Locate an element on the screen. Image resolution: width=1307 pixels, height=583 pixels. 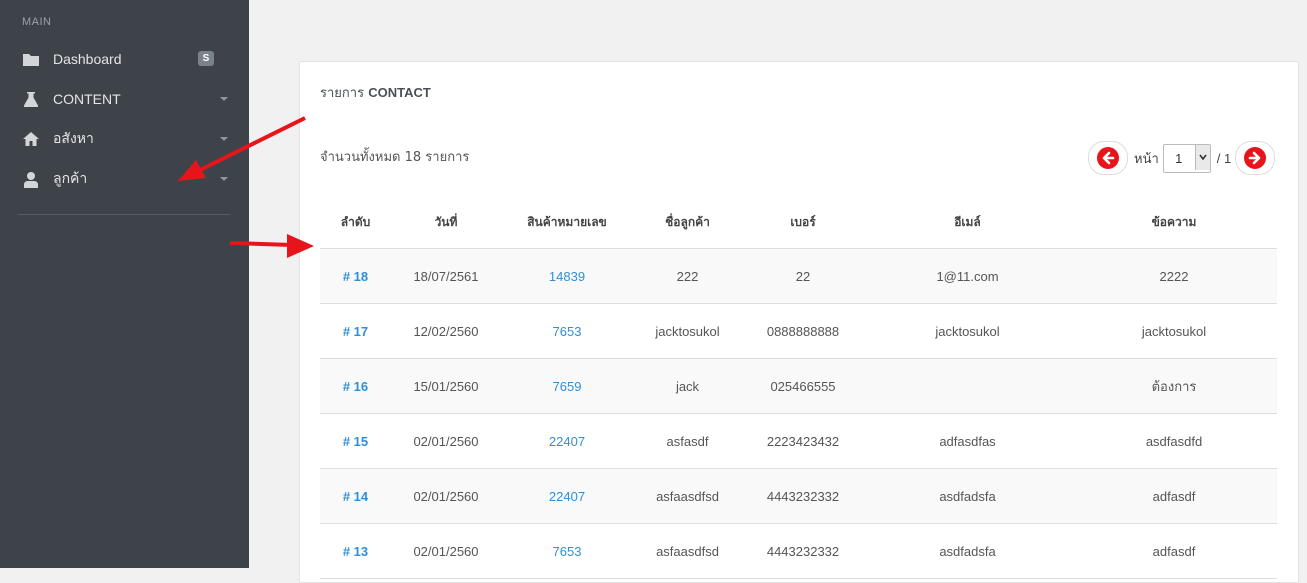
row-customer: asfasdf is located at coordinates (687, 441).